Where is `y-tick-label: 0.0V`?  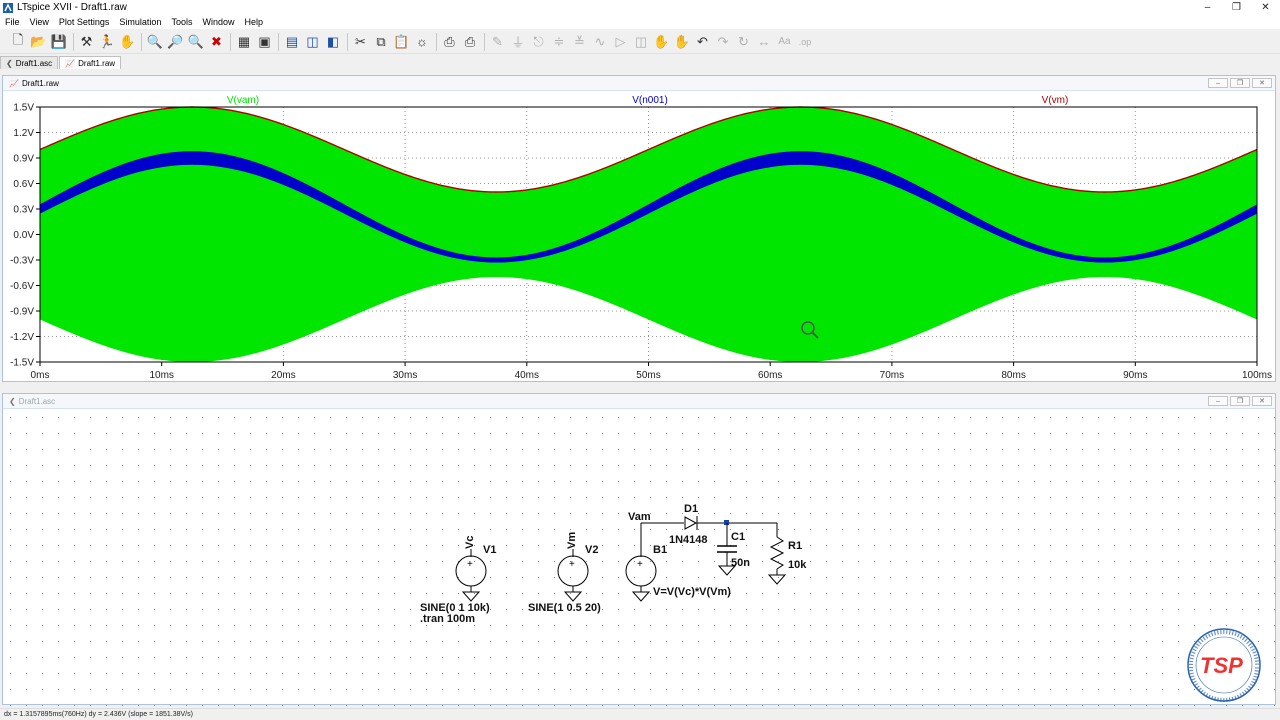 y-tick-label: 0.0V is located at coordinates (23, 235).